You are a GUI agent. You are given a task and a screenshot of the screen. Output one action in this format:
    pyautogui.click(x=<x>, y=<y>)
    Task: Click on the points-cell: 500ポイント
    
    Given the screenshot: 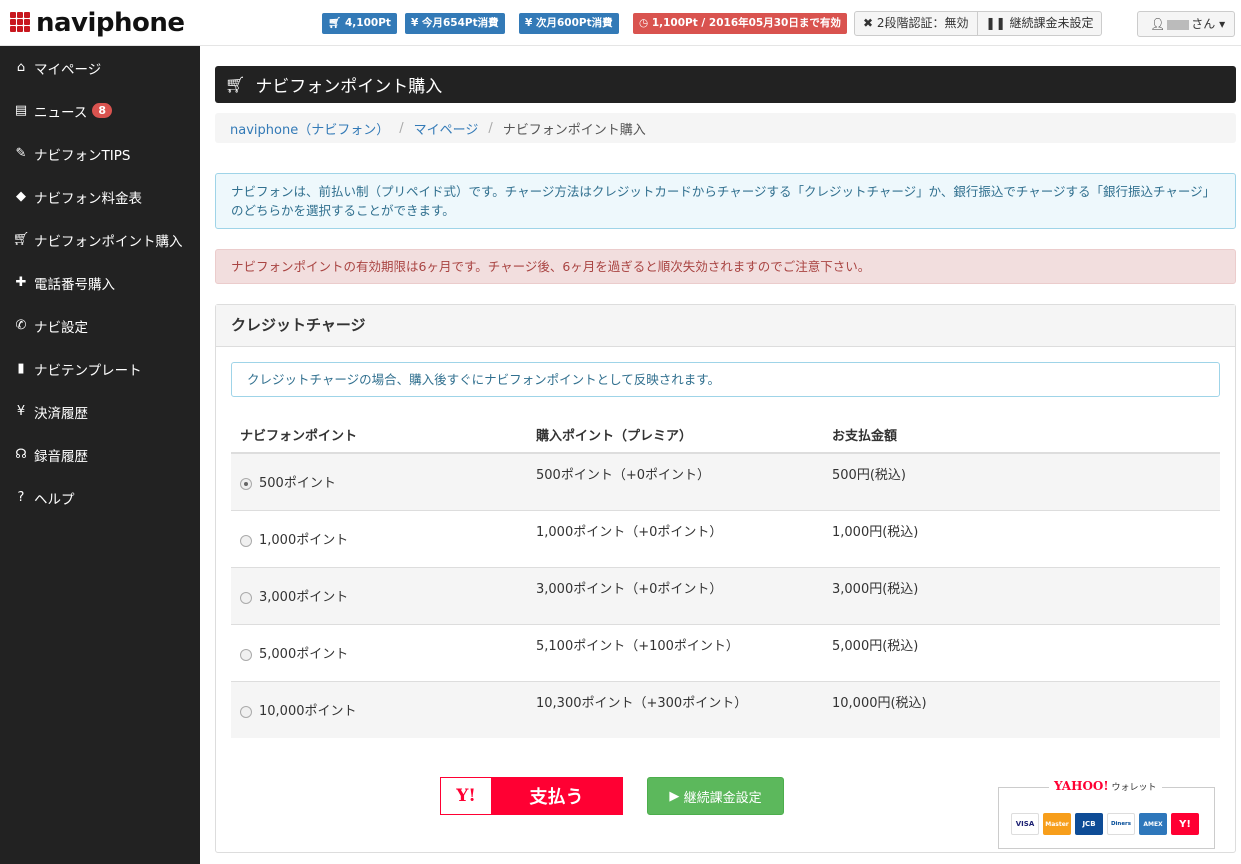 What is the action you would take?
    pyautogui.click(x=379, y=481)
    